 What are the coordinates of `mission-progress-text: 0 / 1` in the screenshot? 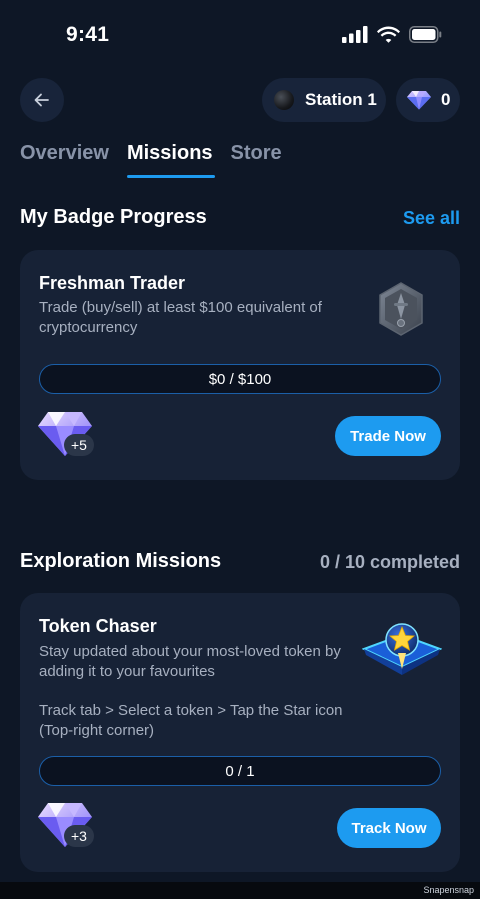 It's located at (240, 771).